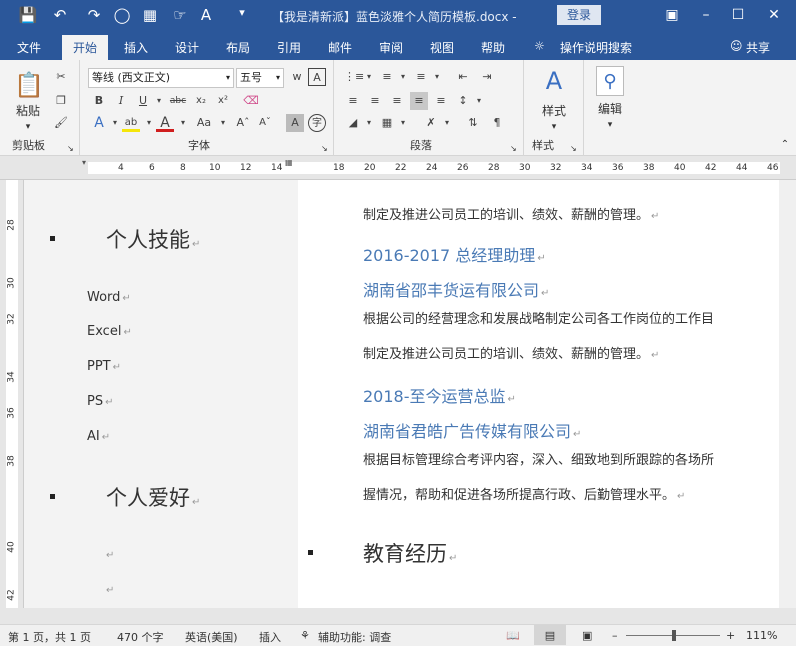 This screenshot has height=646, width=796. What do you see at coordinates (317, 123) in the screenshot?
I see `enclose-char-icon: 字` at bounding box center [317, 123].